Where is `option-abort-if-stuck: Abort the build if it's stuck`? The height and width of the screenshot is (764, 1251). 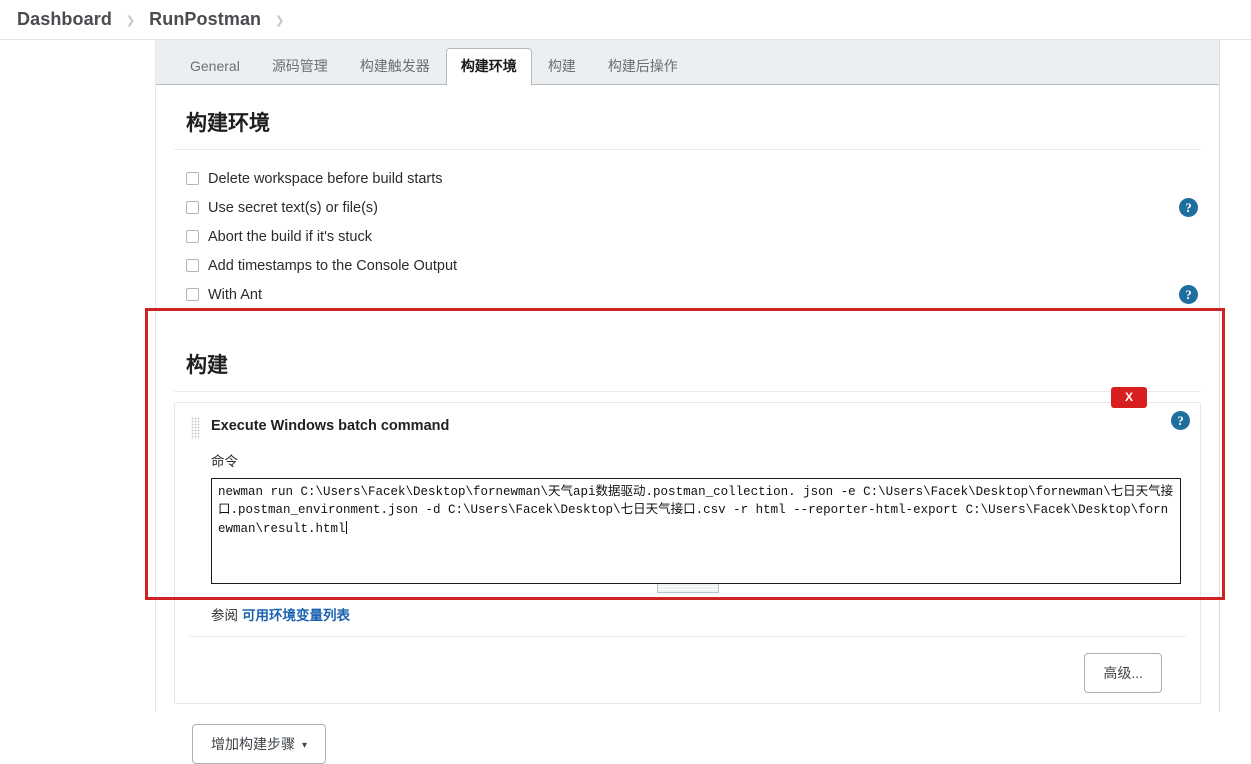 option-abort-if-stuck: Abort the build if it's stuck is located at coordinates (687, 236).